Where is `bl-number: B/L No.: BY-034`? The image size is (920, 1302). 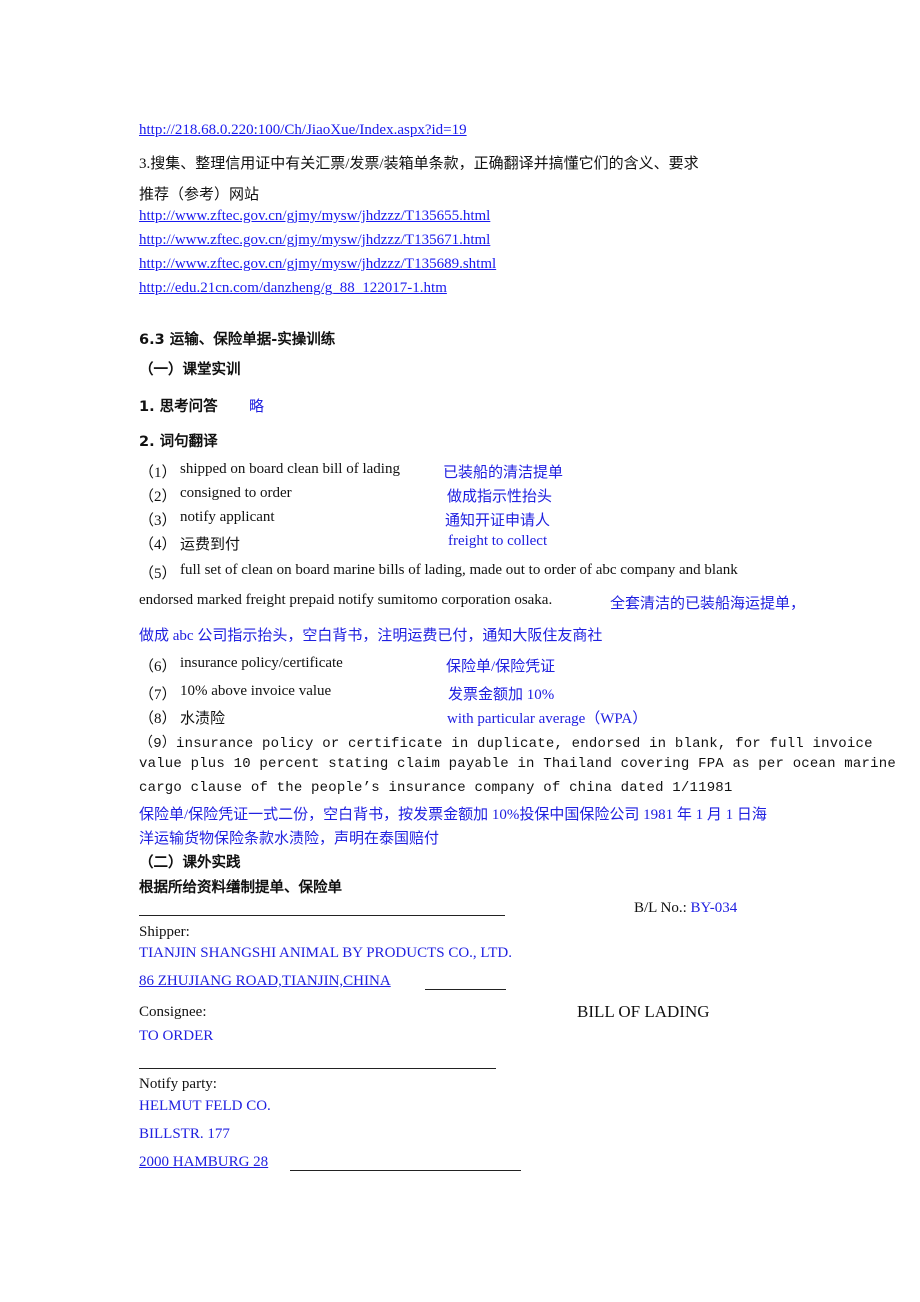 bl-number: B/L No.: BY-034 is located at coordinates (685, 908).